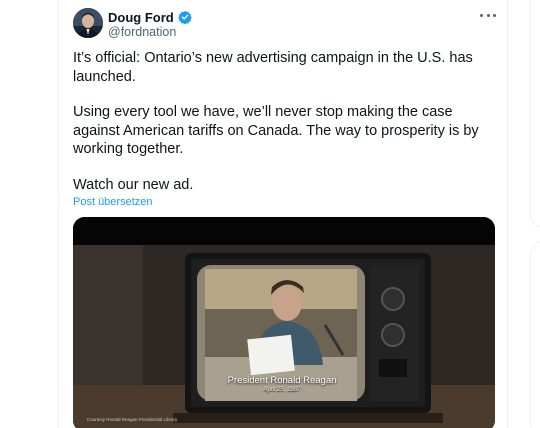 This screenshot has width=540, height=428. What do you see at coordinates (88, 23) in the screenshot?
I see `avatar` at bounding box center [88, 23].